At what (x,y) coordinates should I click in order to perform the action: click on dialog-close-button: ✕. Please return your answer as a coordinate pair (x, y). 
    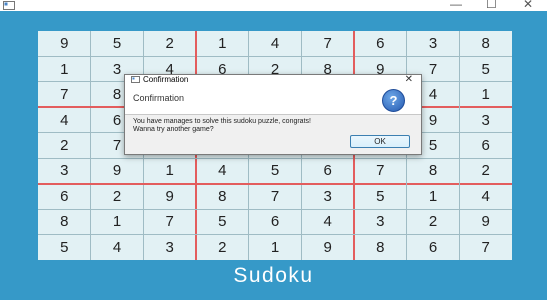
    Looking at the image, I should click on (409, 79).